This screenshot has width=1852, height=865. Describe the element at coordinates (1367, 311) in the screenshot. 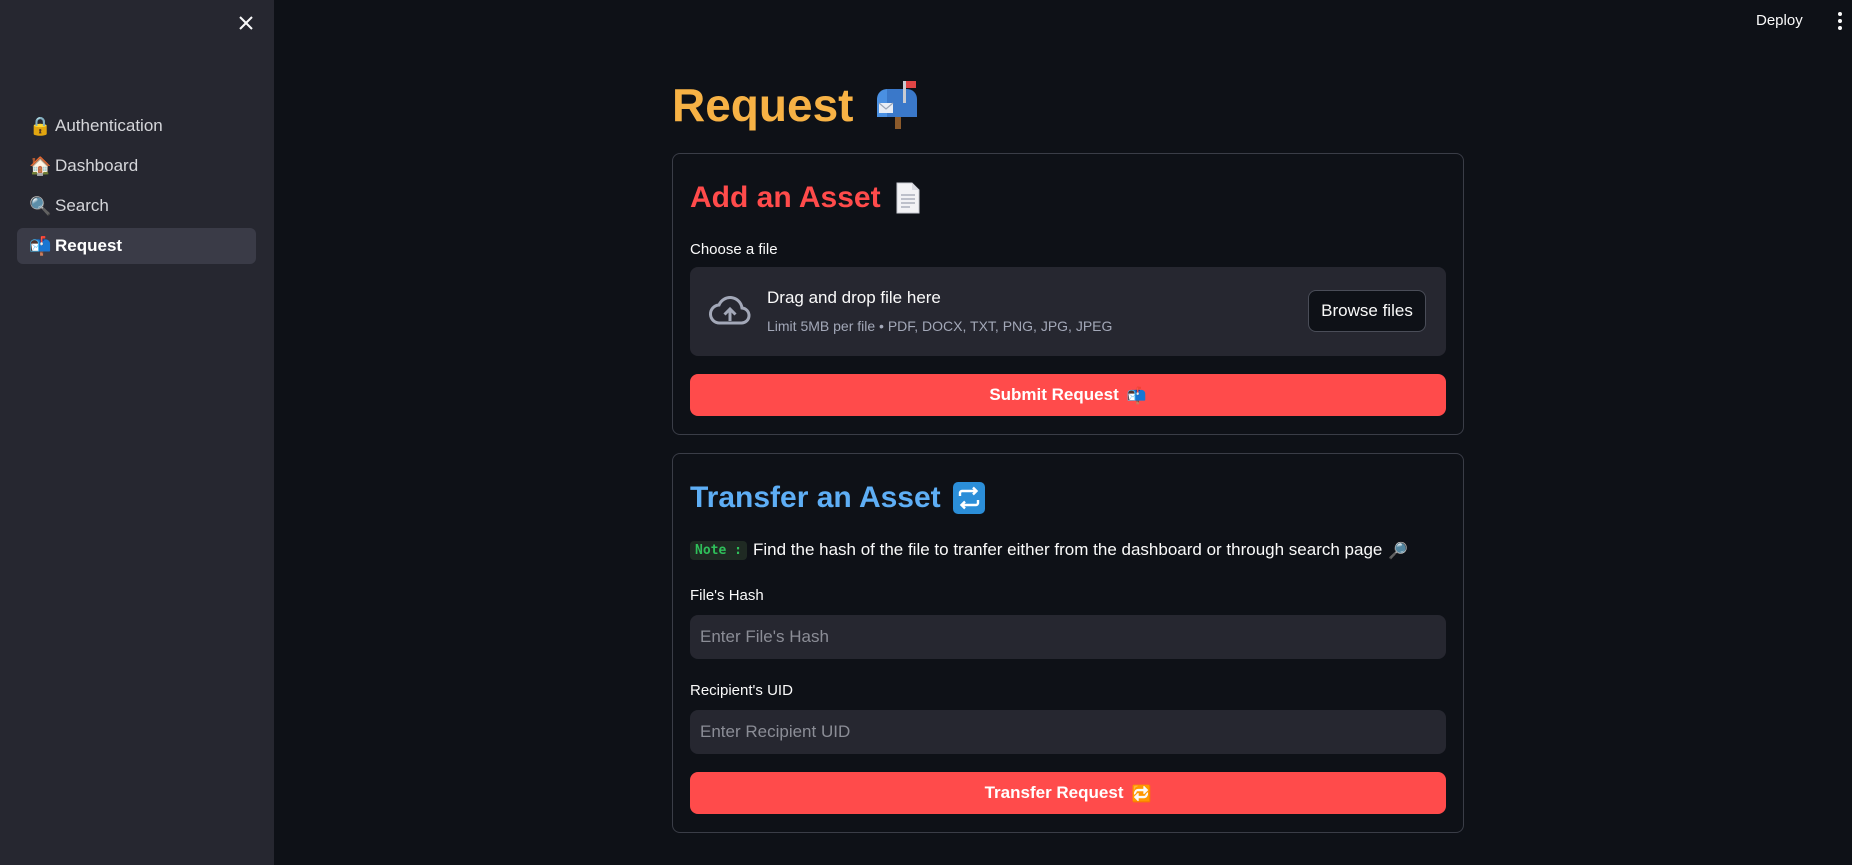

I see `browse-files-button: Browse files` at that location.